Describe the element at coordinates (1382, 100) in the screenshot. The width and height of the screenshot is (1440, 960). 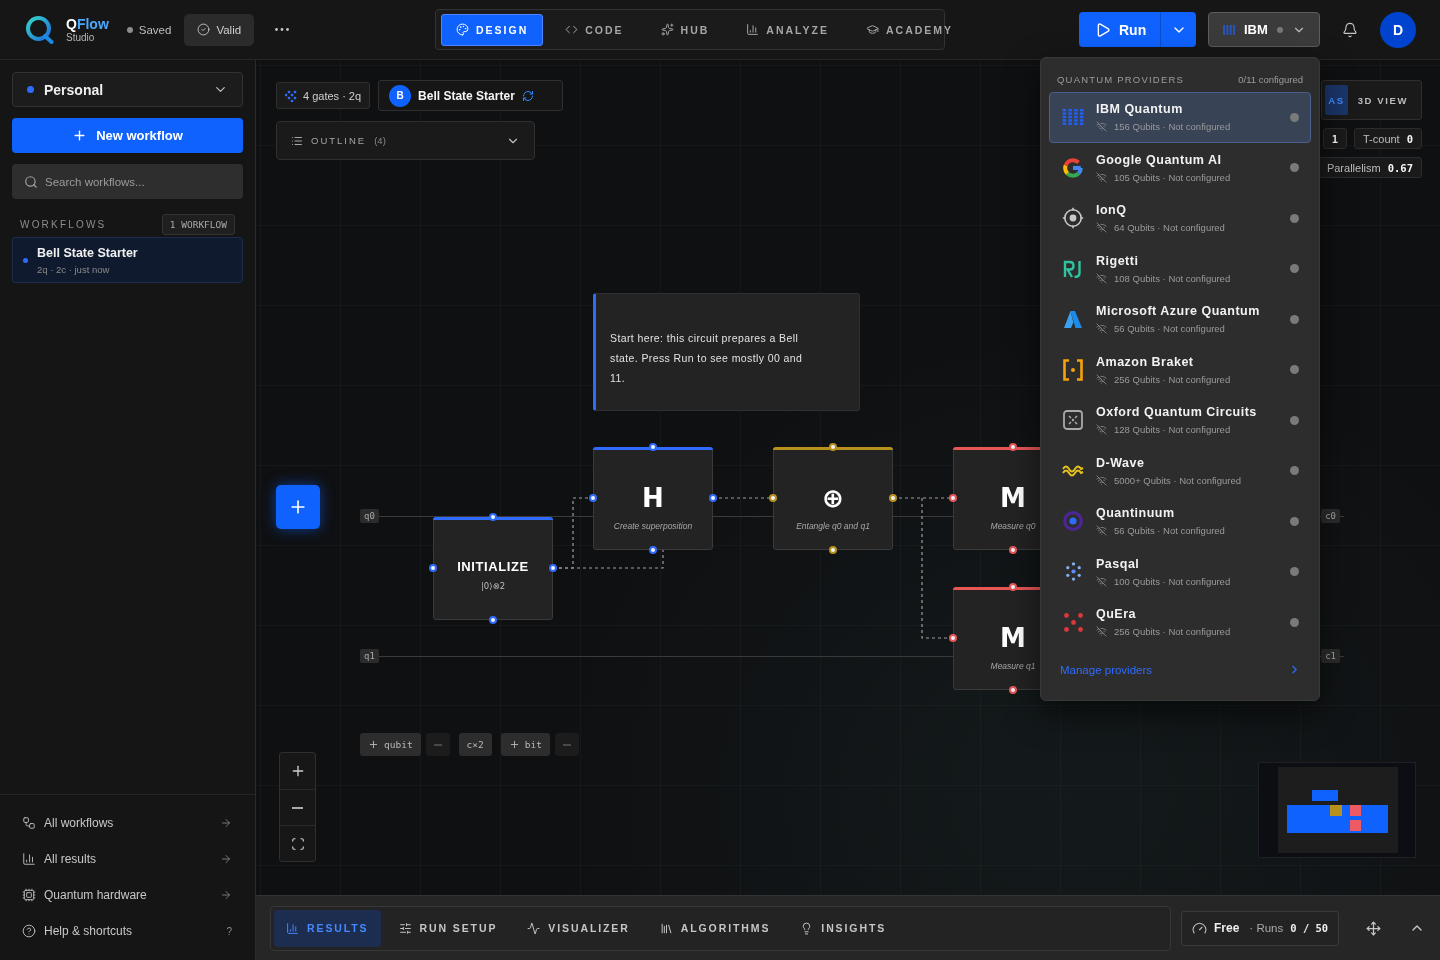
I see `view-tab: 3D VIEW` at that location.